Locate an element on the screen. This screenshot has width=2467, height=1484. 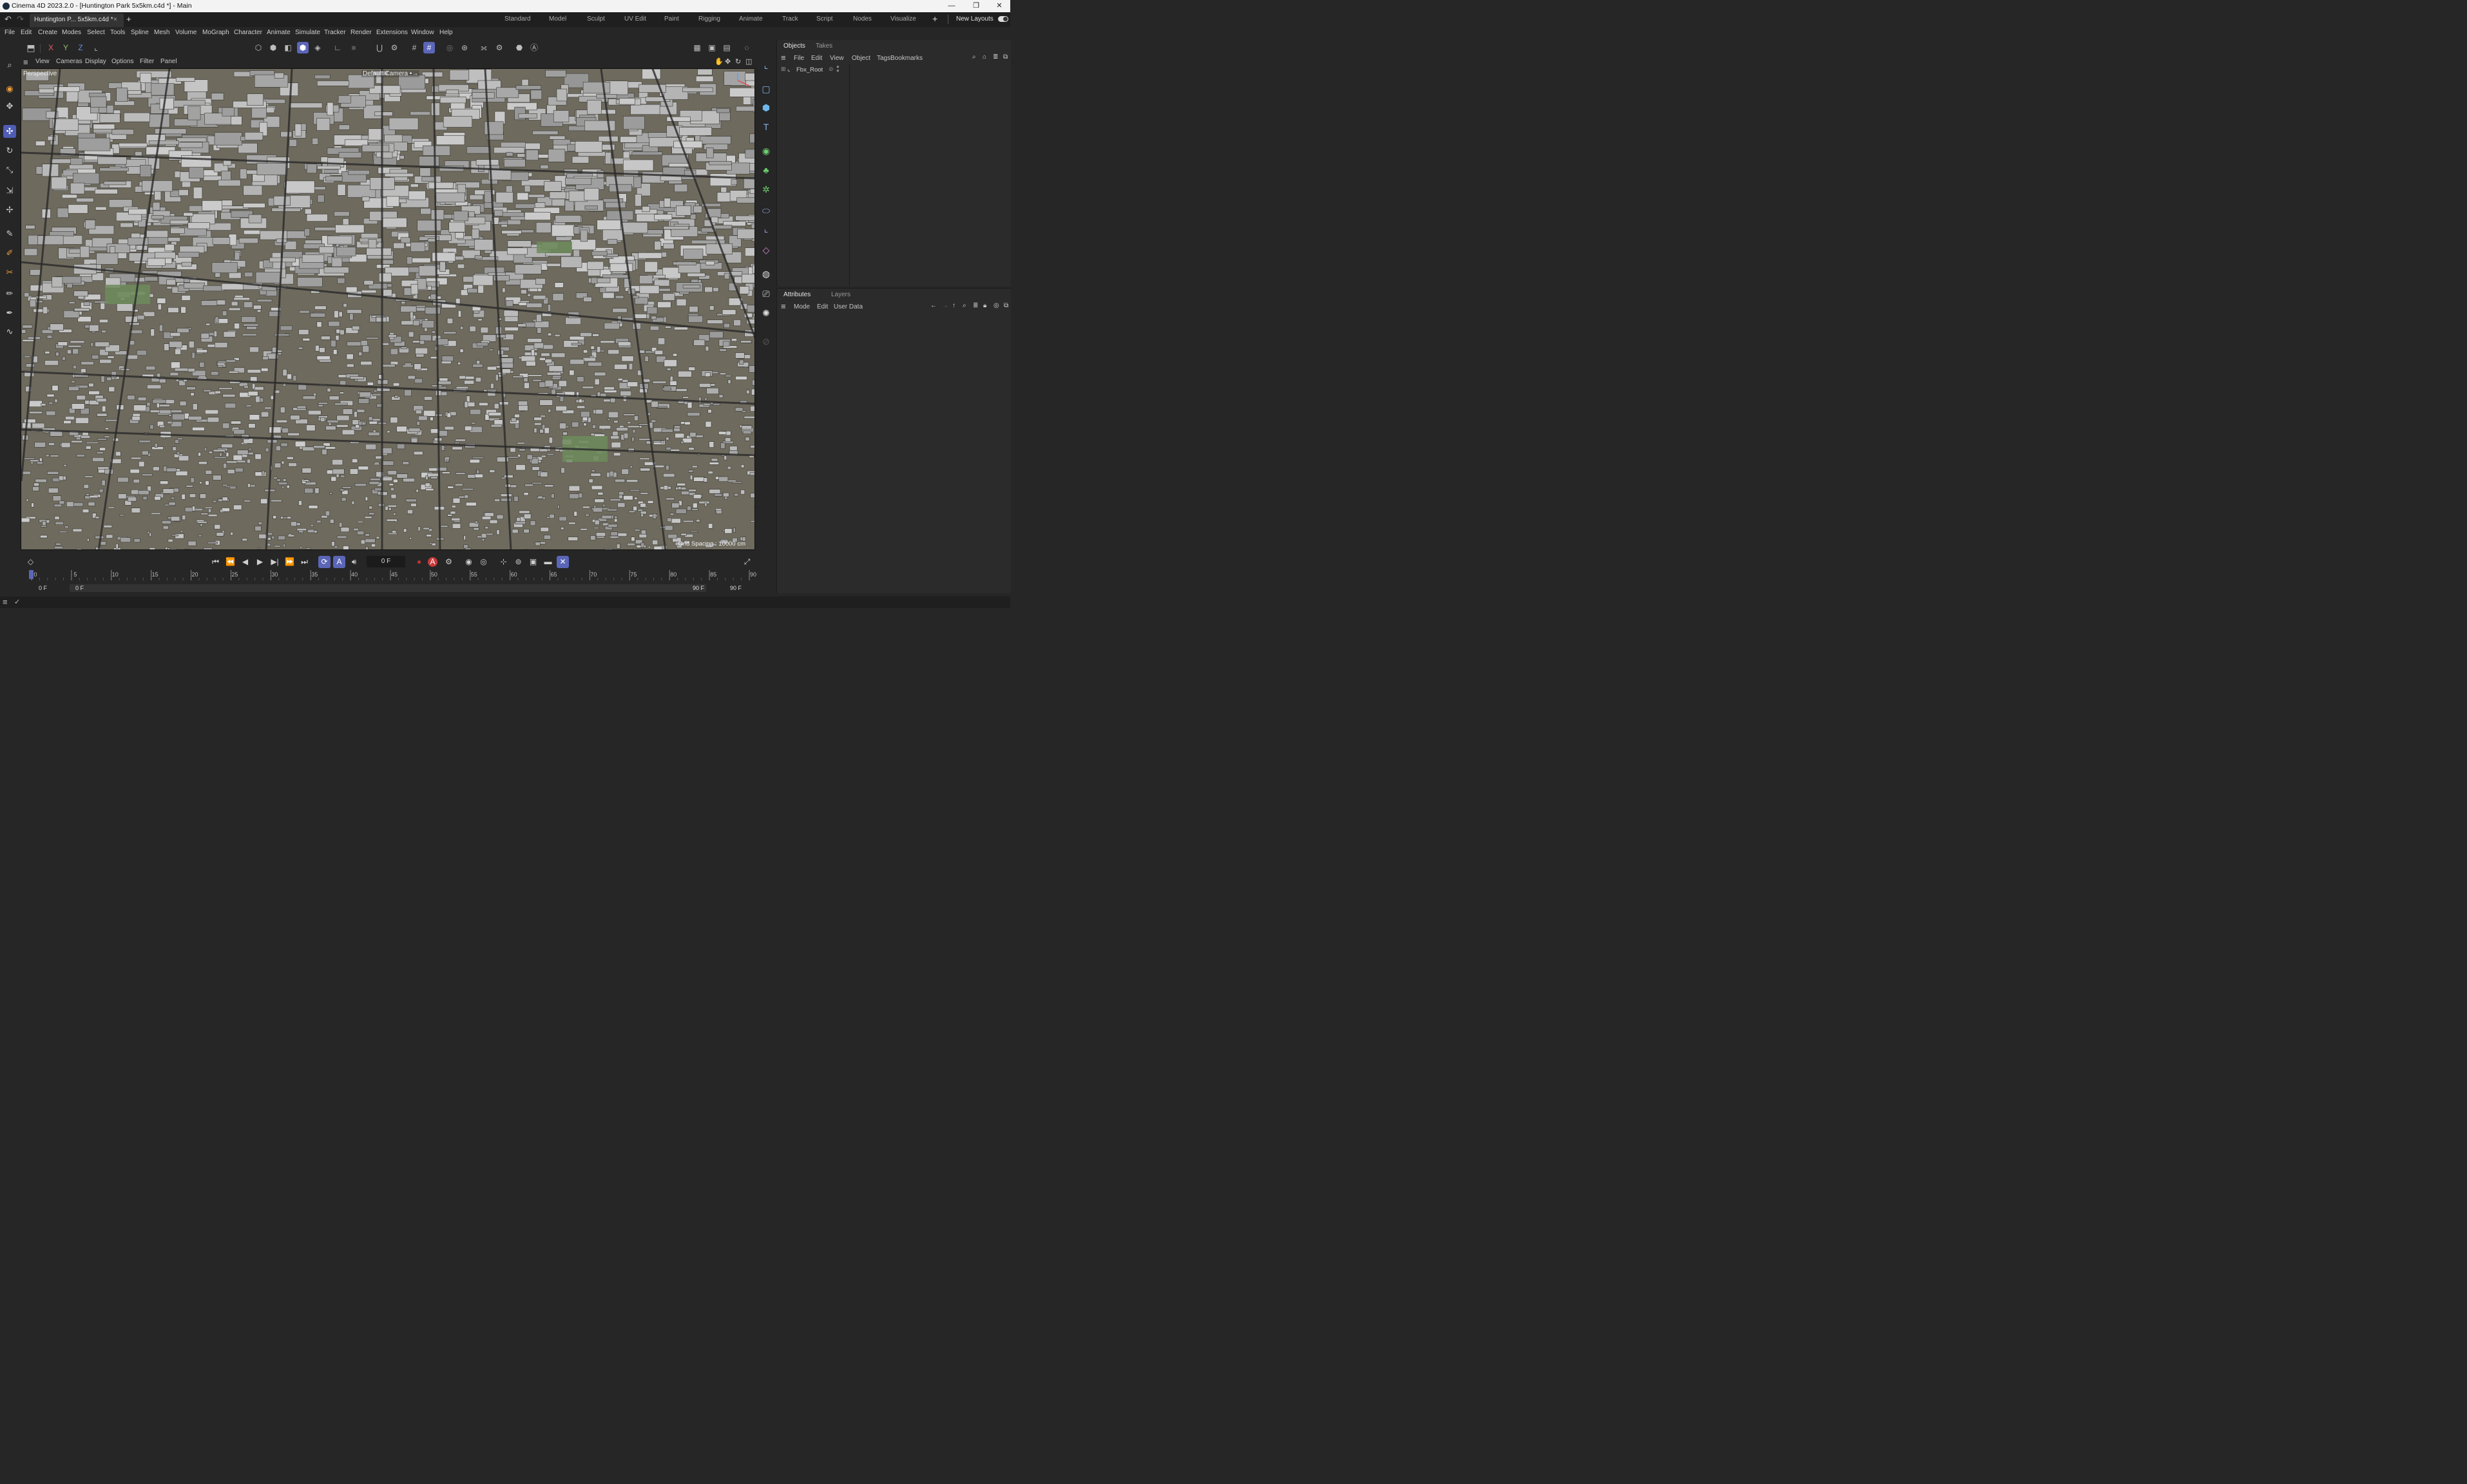
soft-selection-icon: ◎ is located at coordinates (450, 47).